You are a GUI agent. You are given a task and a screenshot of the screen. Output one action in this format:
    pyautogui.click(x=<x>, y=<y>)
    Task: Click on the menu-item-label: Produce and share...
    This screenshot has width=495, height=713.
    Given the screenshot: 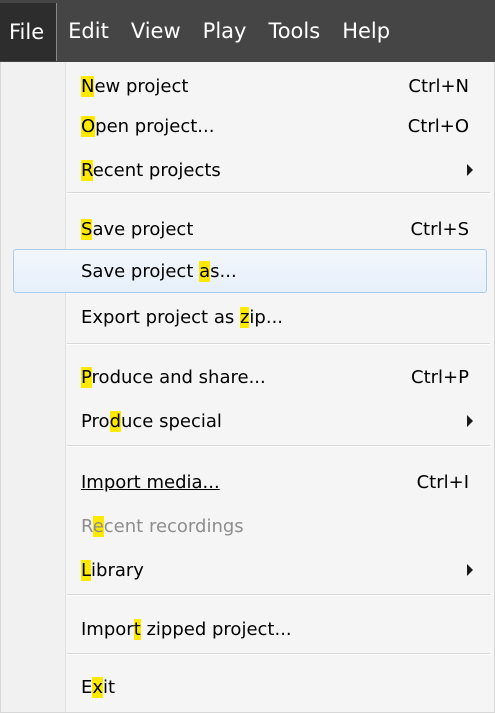 What is the action you would take?
    pyautogui.click(x=173, y=377)
    